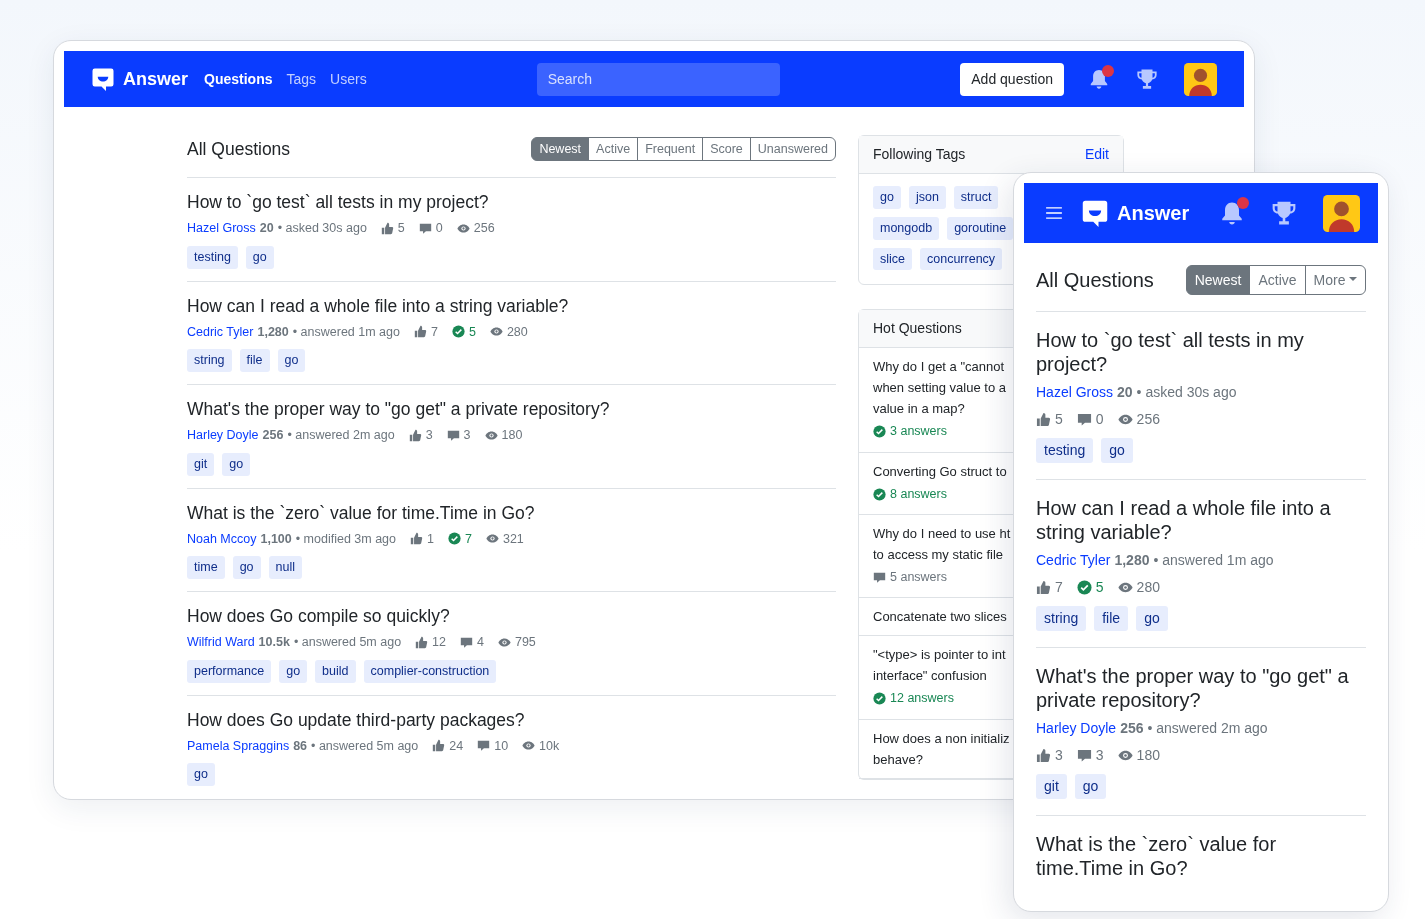 The height and width of the screenshot is (919, 1425). What do you see at coordinates (273, 332) in the screenshot?
I see `reputation: 1,280` at bounding box center [273, 332].